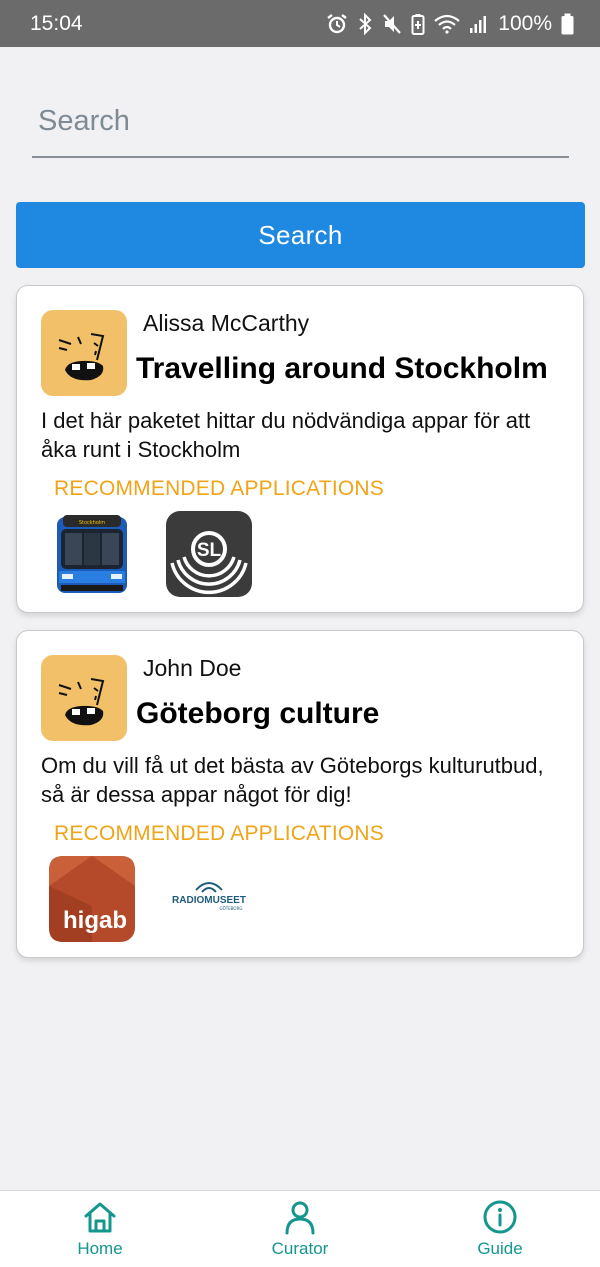 This screenshot has width=600, height=1267. Describe the element at coordinates (226, 323) in the screenshot. I see `curator-name: Alissa McCarthy` at that location.